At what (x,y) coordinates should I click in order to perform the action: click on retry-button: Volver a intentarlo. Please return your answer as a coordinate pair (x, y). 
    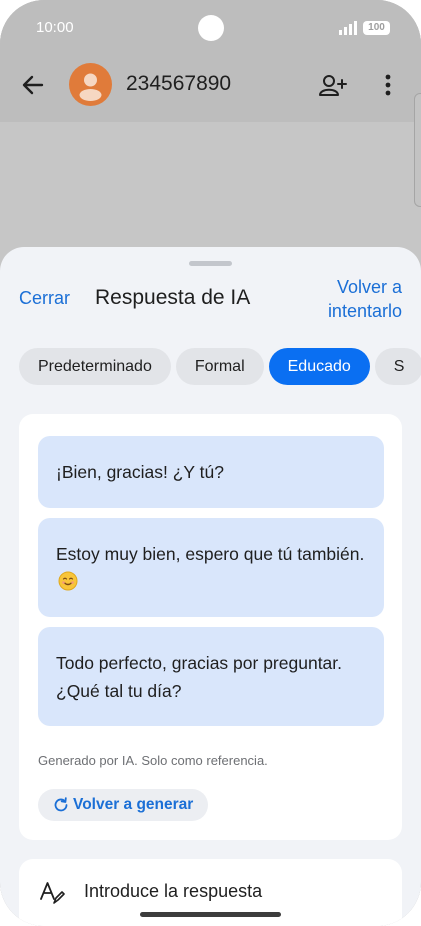
    Looking at the image, I should click on (347, 299).